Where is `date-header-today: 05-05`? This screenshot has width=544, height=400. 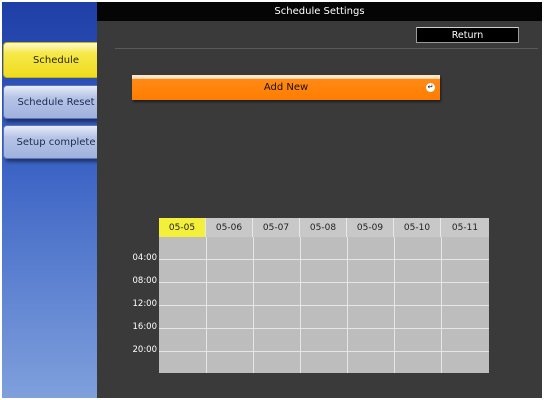
date-header-today: 05-05 is located at coordinates (182, 227).